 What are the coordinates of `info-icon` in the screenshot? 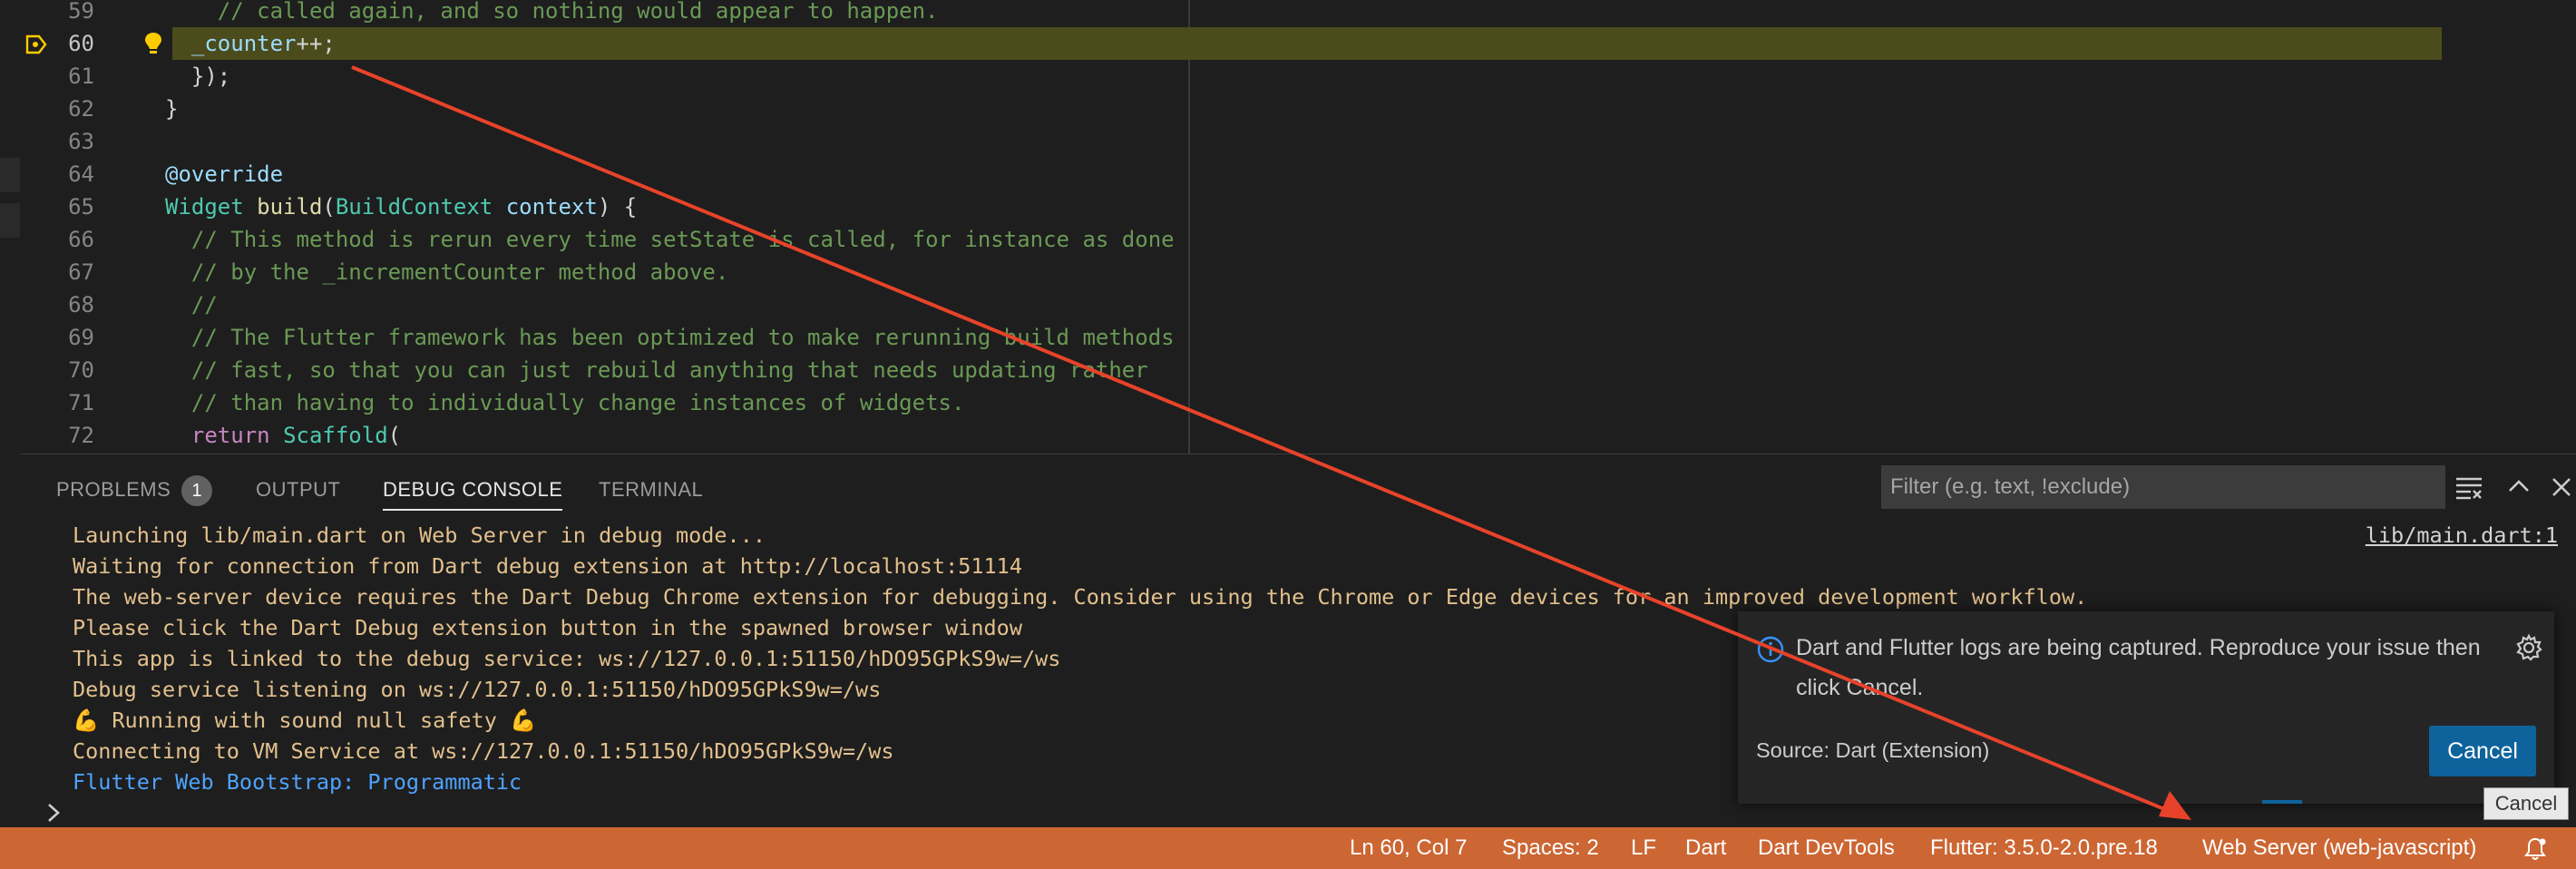 It's located at (1770, 649).